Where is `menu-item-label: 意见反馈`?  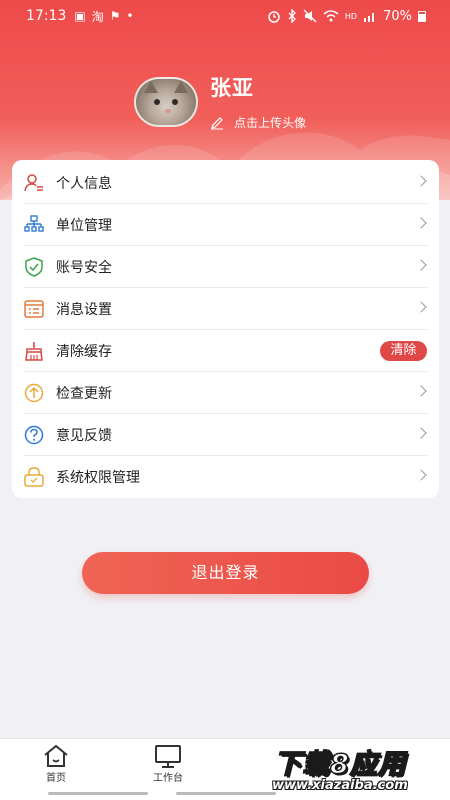 menu-item-label: 意见反馈 is located at coordinates (84, 436).